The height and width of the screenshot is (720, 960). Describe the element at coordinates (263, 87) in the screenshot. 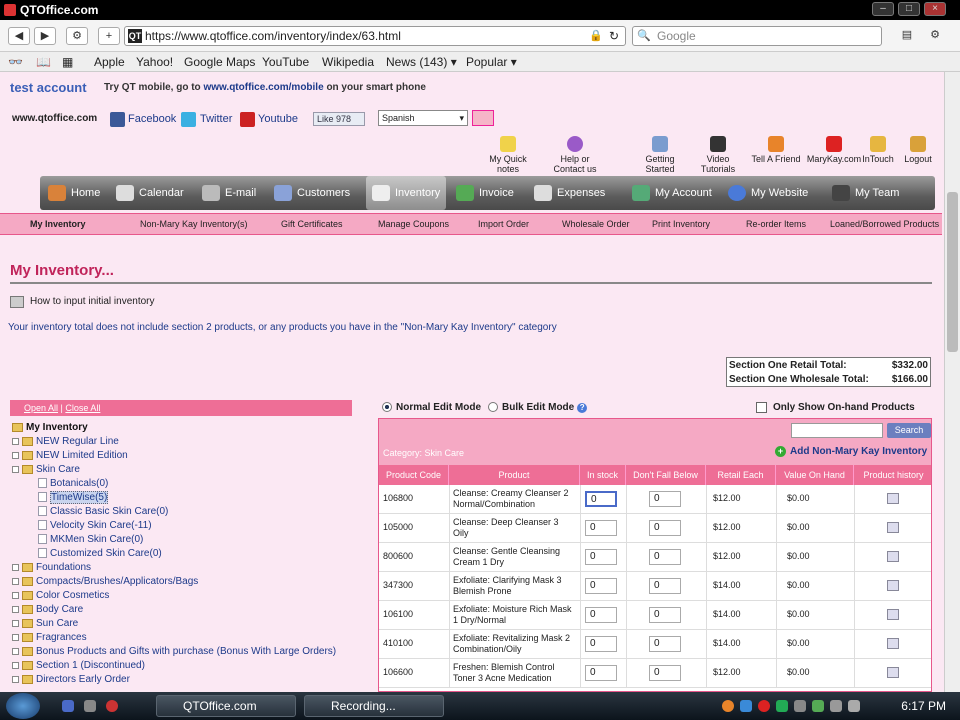

I see `mobile-link: www.qtoffice.com/mobile` at that location.